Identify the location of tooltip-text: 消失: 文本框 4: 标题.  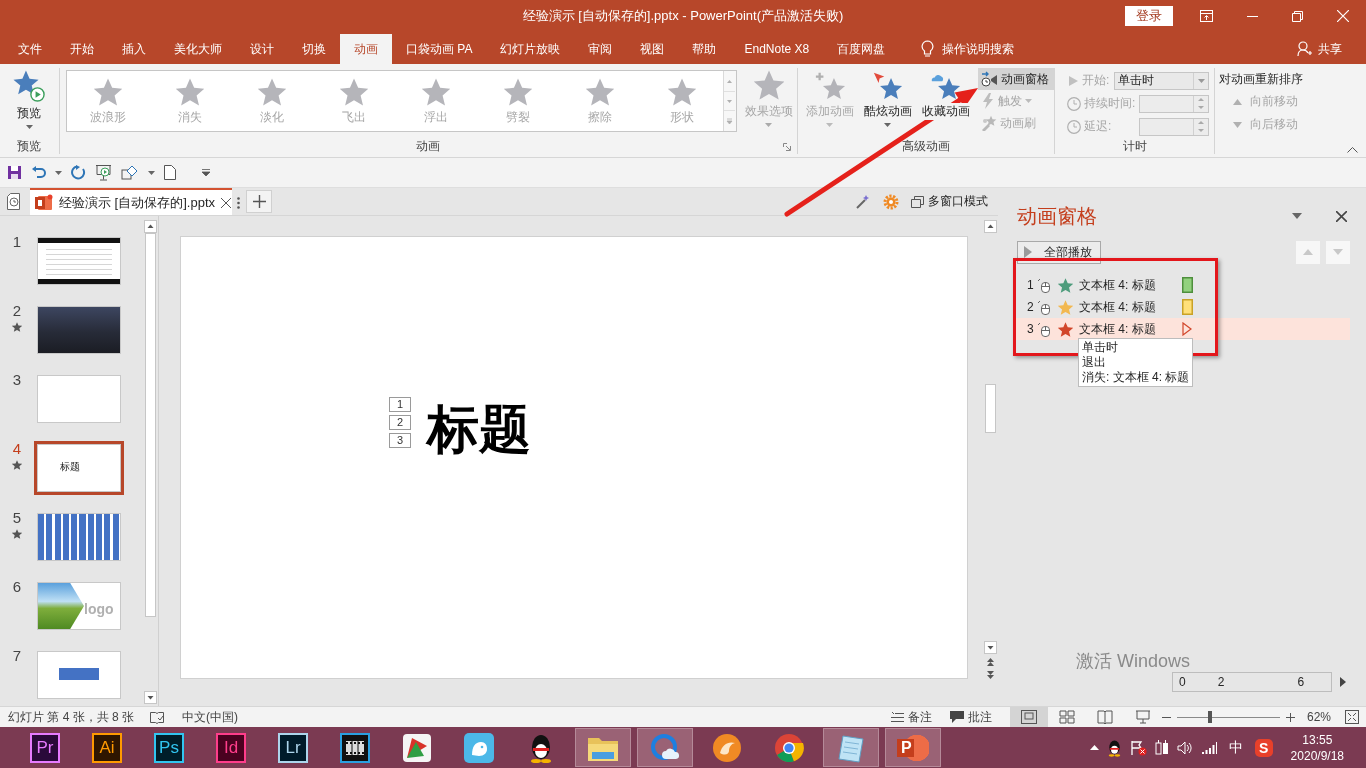
(1136, 377).